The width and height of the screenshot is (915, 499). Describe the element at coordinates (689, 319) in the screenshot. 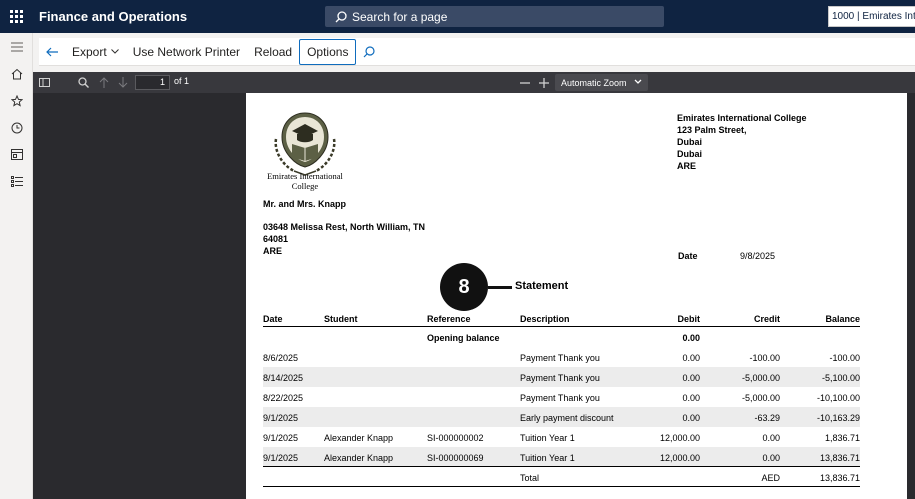

I see `column-header-debit: Debit` at that location.